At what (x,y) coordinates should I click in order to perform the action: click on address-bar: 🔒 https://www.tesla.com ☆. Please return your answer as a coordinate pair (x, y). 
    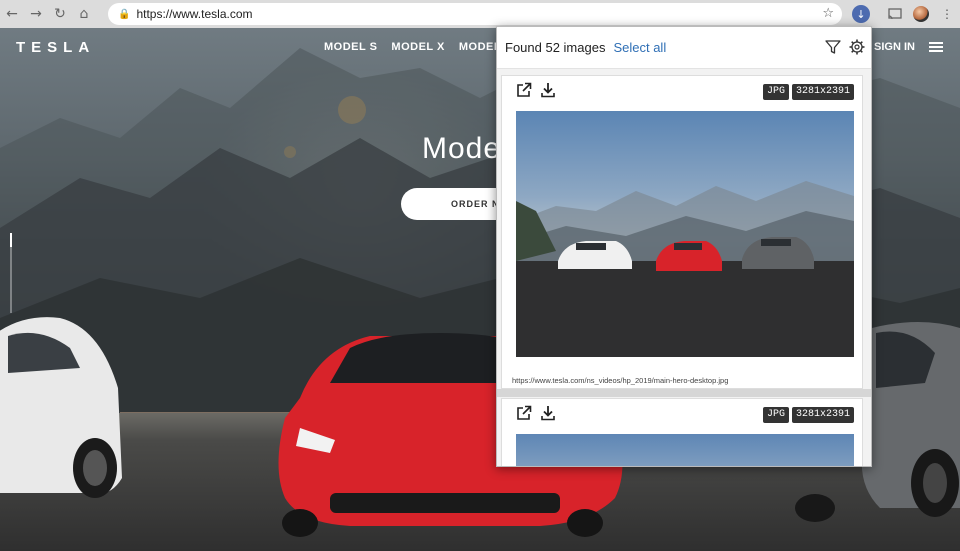
    Looking at the image, I should click on (475, 14).